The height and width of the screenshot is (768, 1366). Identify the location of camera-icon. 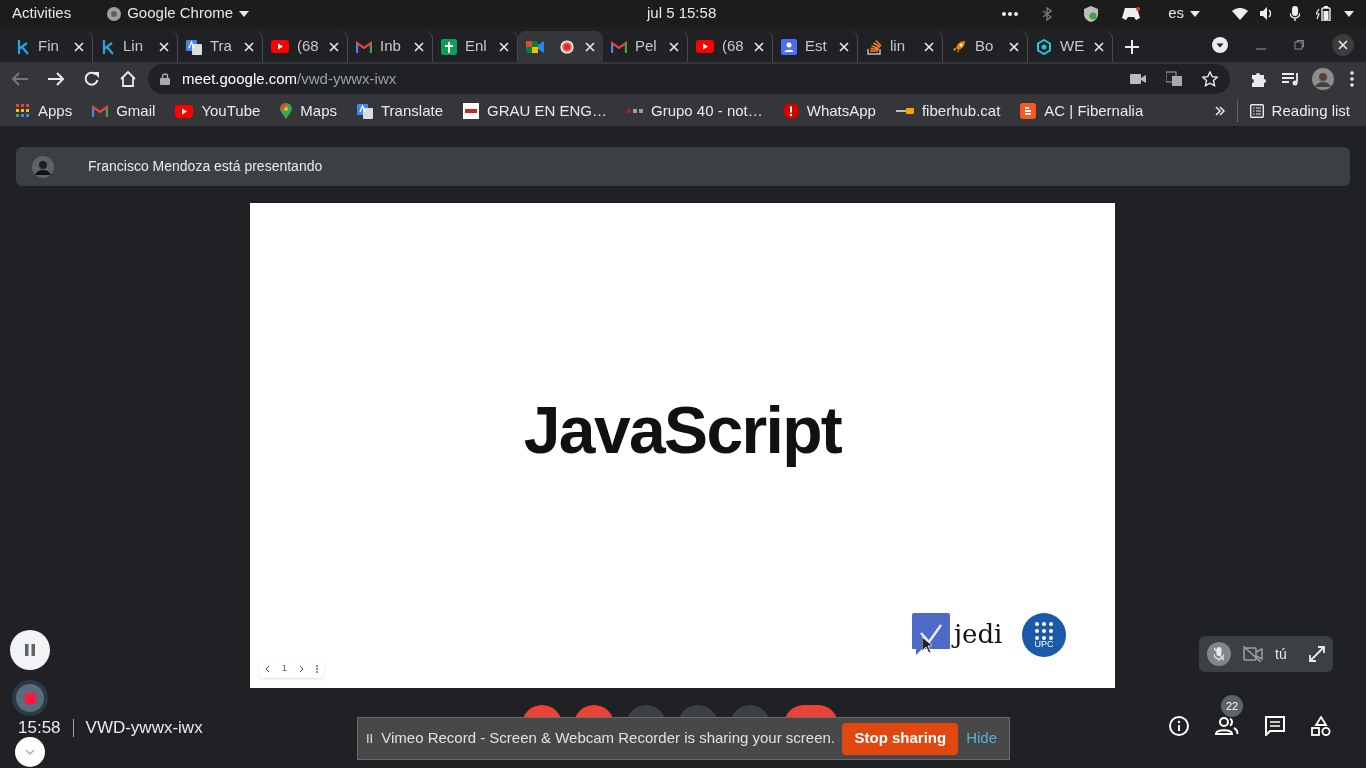
(535, 46).